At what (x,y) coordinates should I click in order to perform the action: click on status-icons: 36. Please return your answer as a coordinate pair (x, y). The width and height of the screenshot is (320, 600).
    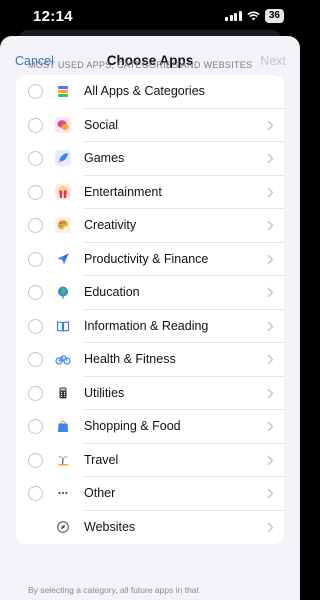
    Looking at the image, I should click on (254, 16).